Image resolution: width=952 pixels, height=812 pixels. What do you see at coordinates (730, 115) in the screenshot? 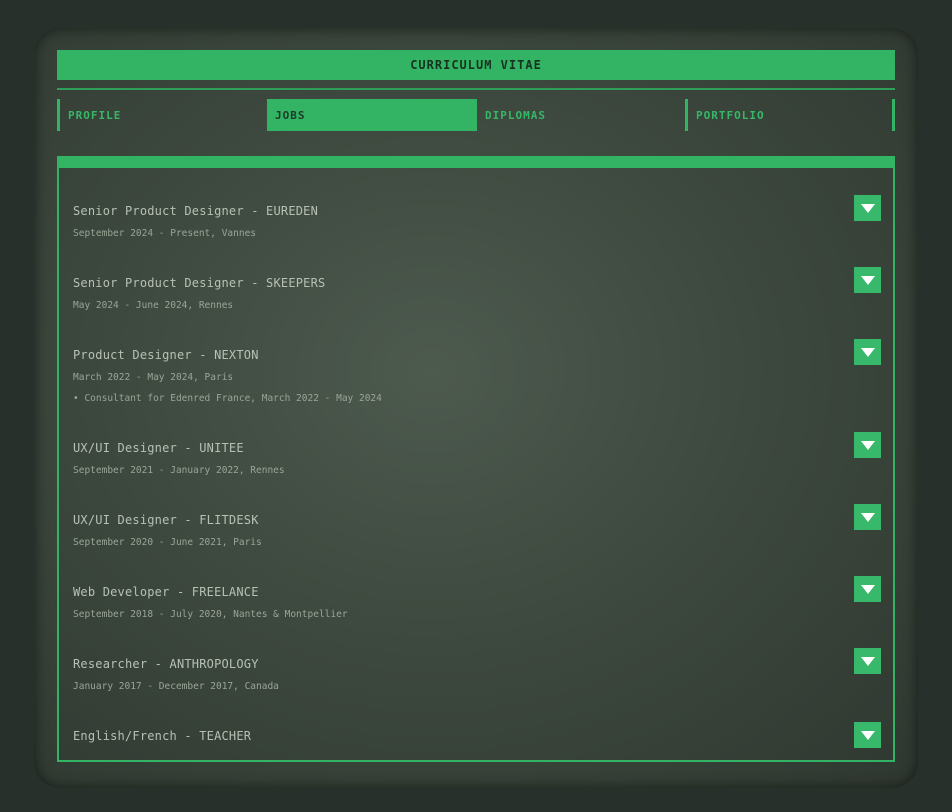
I see `tab-portfolio-label: PORTFOLIO` at bounding box center [730, 115].